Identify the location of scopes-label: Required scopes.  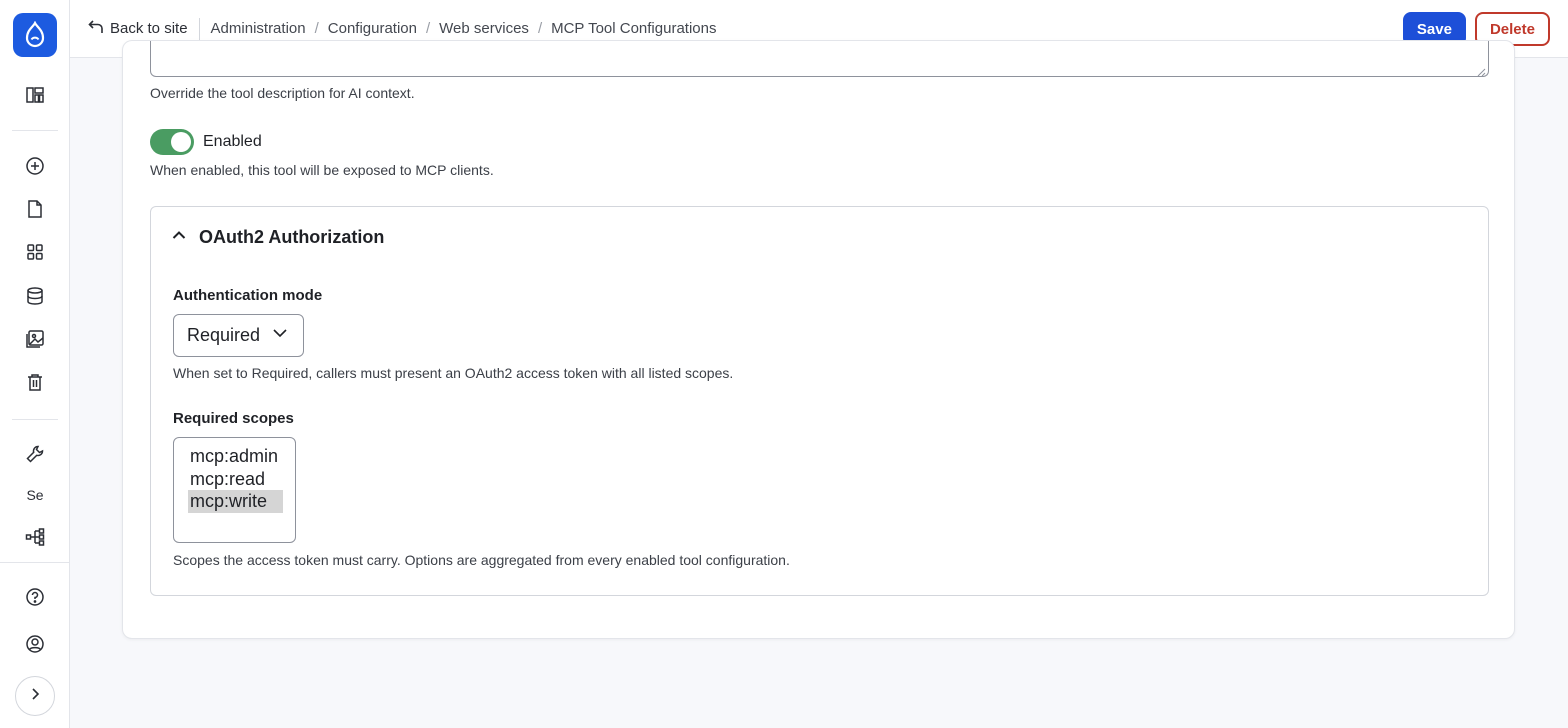
(233, 418).